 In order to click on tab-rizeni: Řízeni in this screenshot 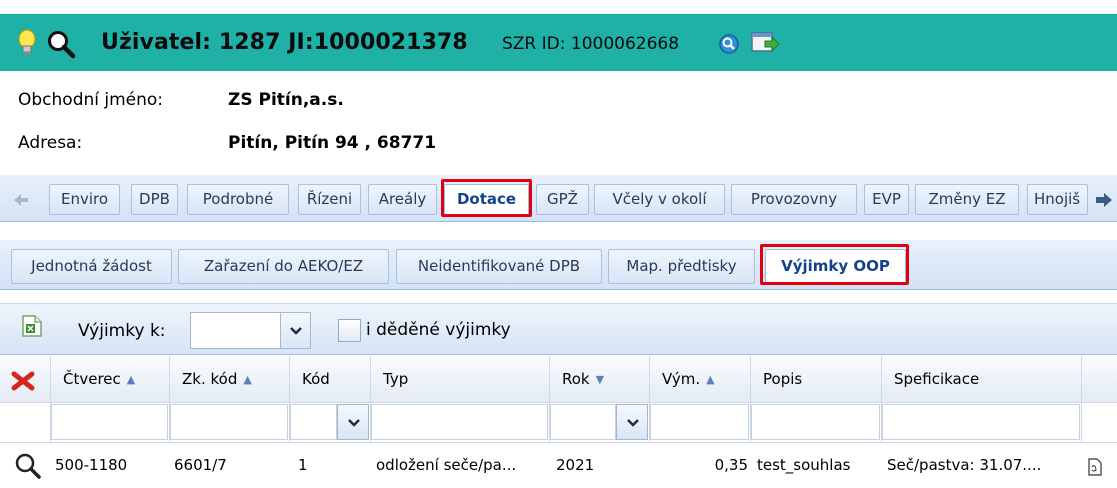, I will do `click(329, 199)`.